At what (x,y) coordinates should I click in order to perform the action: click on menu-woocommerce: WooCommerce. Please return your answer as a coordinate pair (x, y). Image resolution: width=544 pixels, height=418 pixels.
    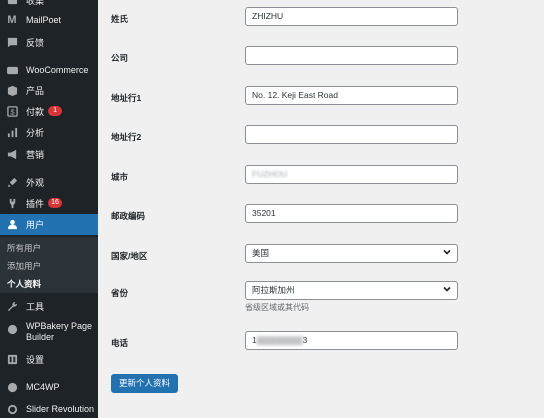
    Looking at the image, I should click on (49, 70).